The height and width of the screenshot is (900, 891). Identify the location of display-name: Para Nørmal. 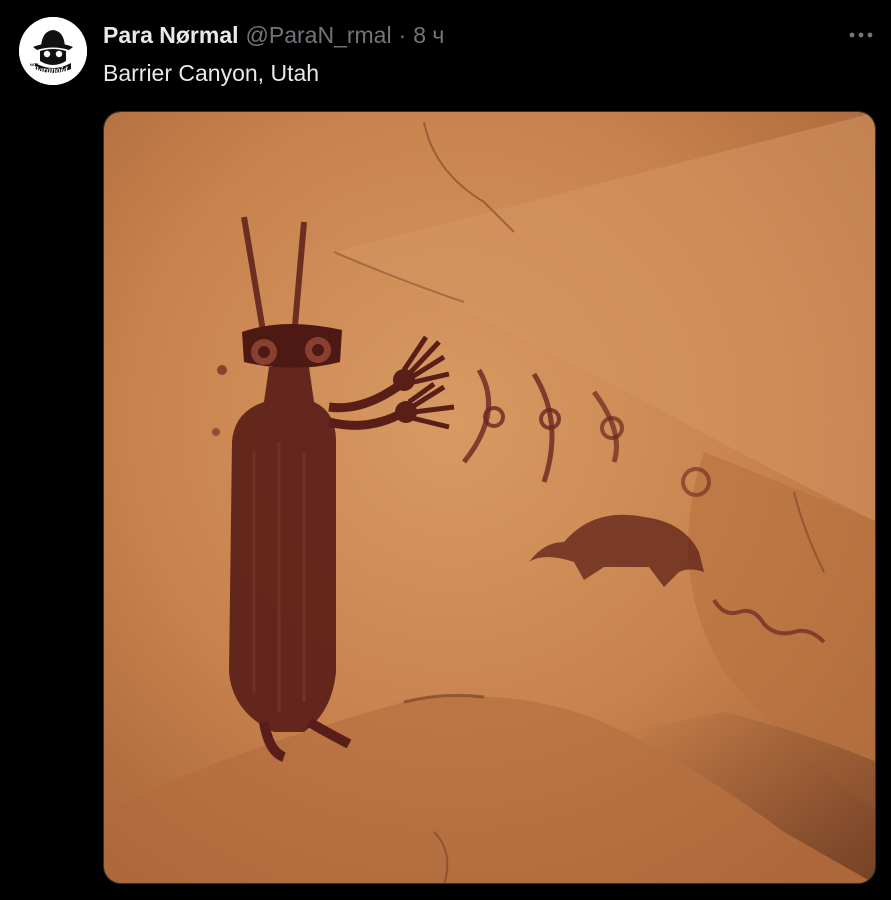
(171, 35).